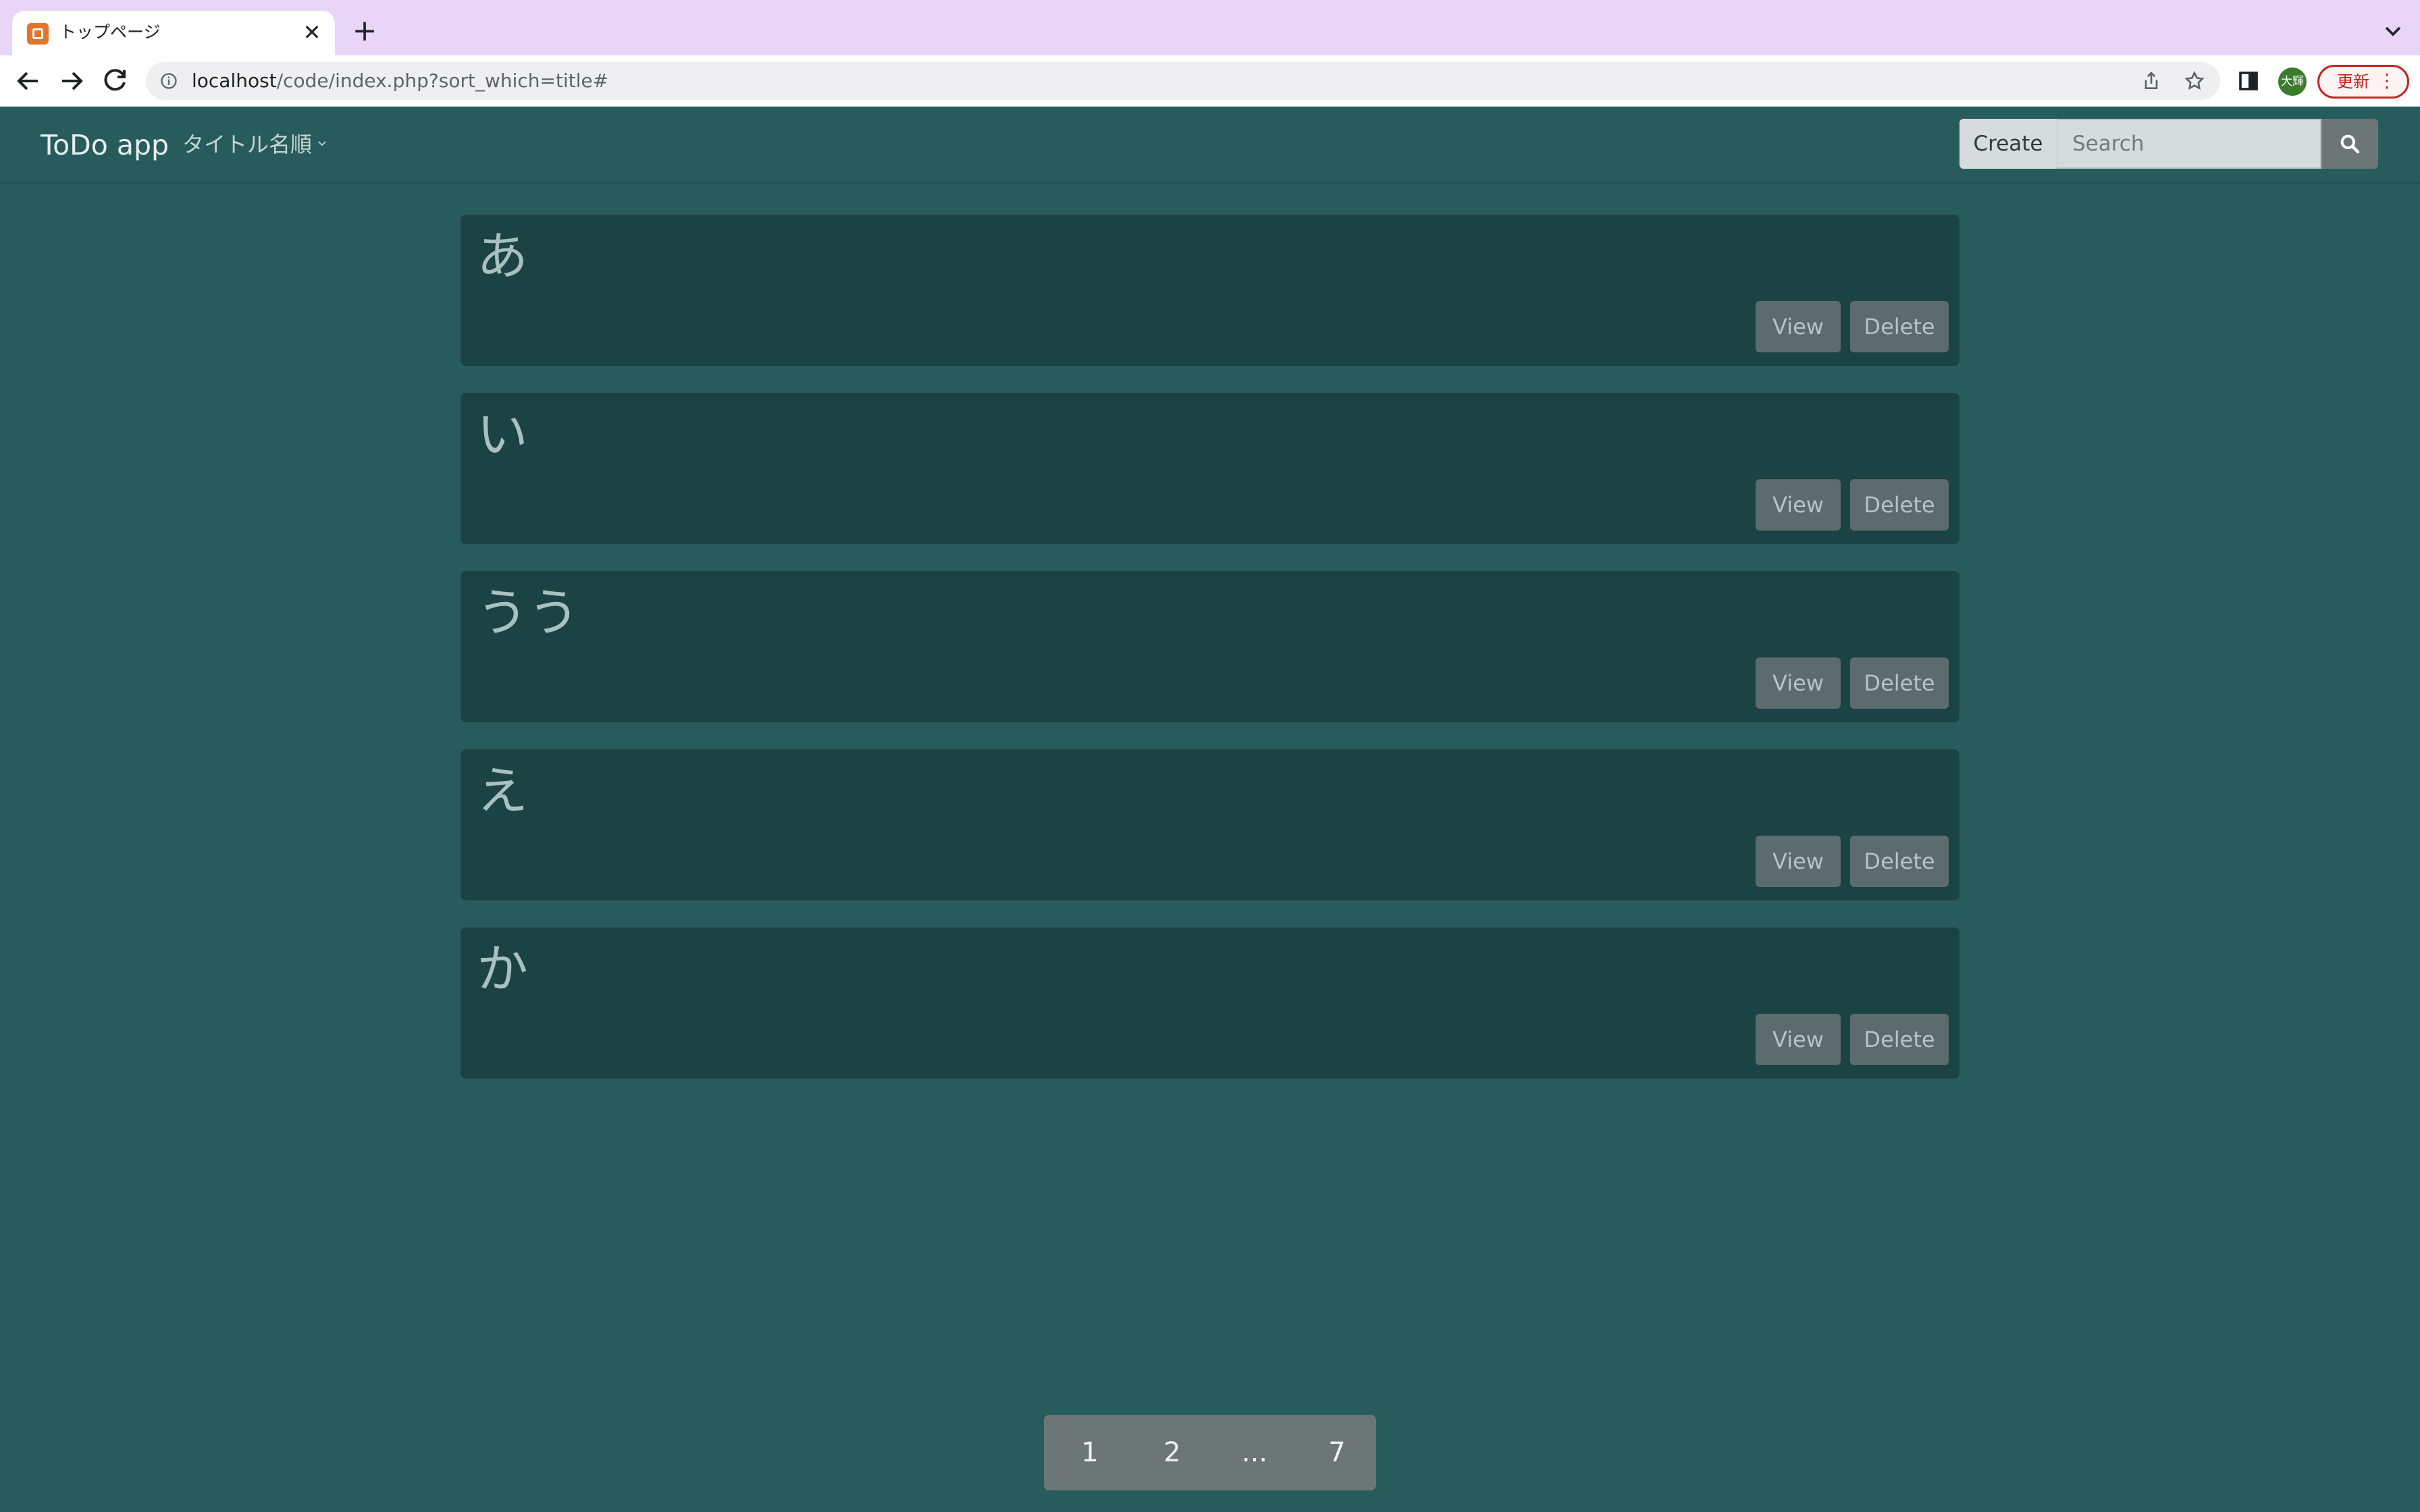 The height and width of the screenshot is (1512, 2420). I want to click on more-menu-icon: ⋮, so click(2386, 81).